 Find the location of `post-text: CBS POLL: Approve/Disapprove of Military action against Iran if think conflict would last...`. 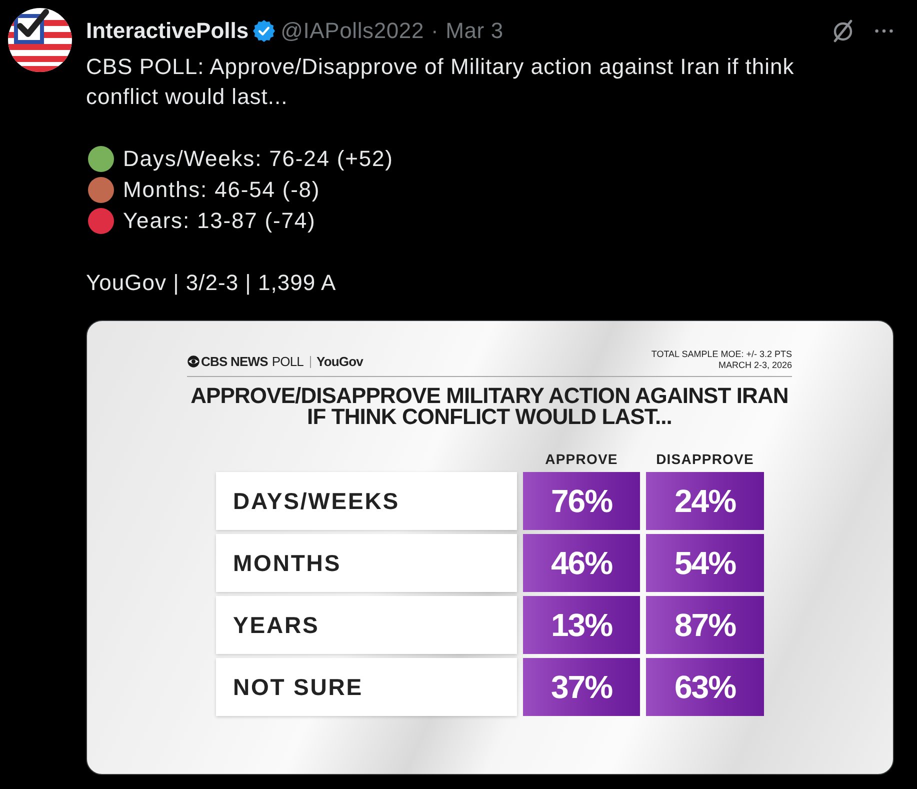

post-text: CBS POLL: Approve/Disapprove of Military action against Iran if think conflict would last... is located at coordinates (441, 82).